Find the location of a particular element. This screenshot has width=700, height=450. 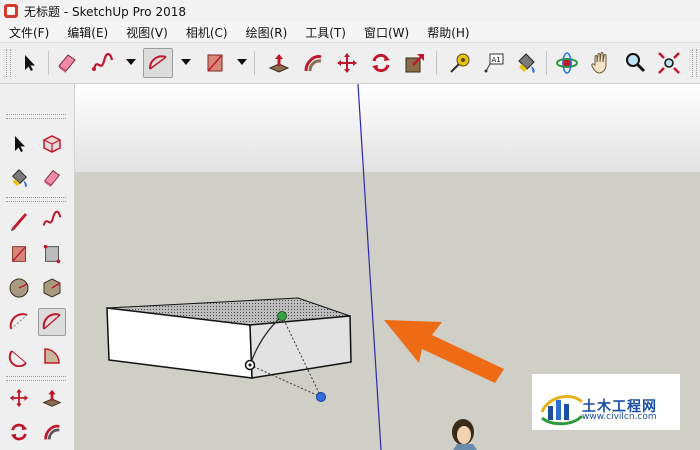

left-eraser-tool-button is located at coordinates (52, 178).